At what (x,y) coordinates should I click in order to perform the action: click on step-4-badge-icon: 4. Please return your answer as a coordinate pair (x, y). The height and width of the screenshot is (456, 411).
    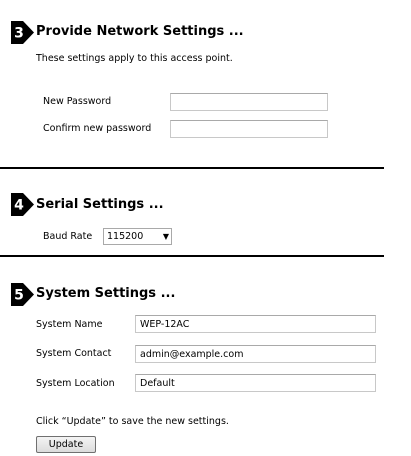
    Looking at the image, I should click on (22, 204).